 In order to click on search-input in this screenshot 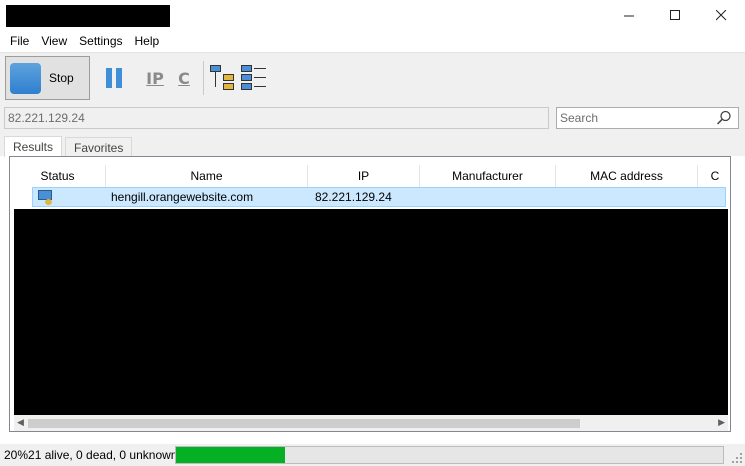, I will do `click(634, 118)`.